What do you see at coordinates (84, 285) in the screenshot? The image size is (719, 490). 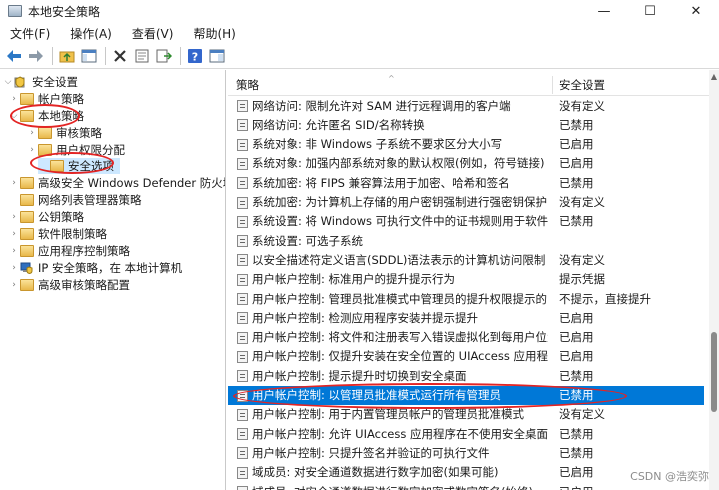 I see `tree-item-label: 高级审核策略配置` at bounding box center [84, 285].